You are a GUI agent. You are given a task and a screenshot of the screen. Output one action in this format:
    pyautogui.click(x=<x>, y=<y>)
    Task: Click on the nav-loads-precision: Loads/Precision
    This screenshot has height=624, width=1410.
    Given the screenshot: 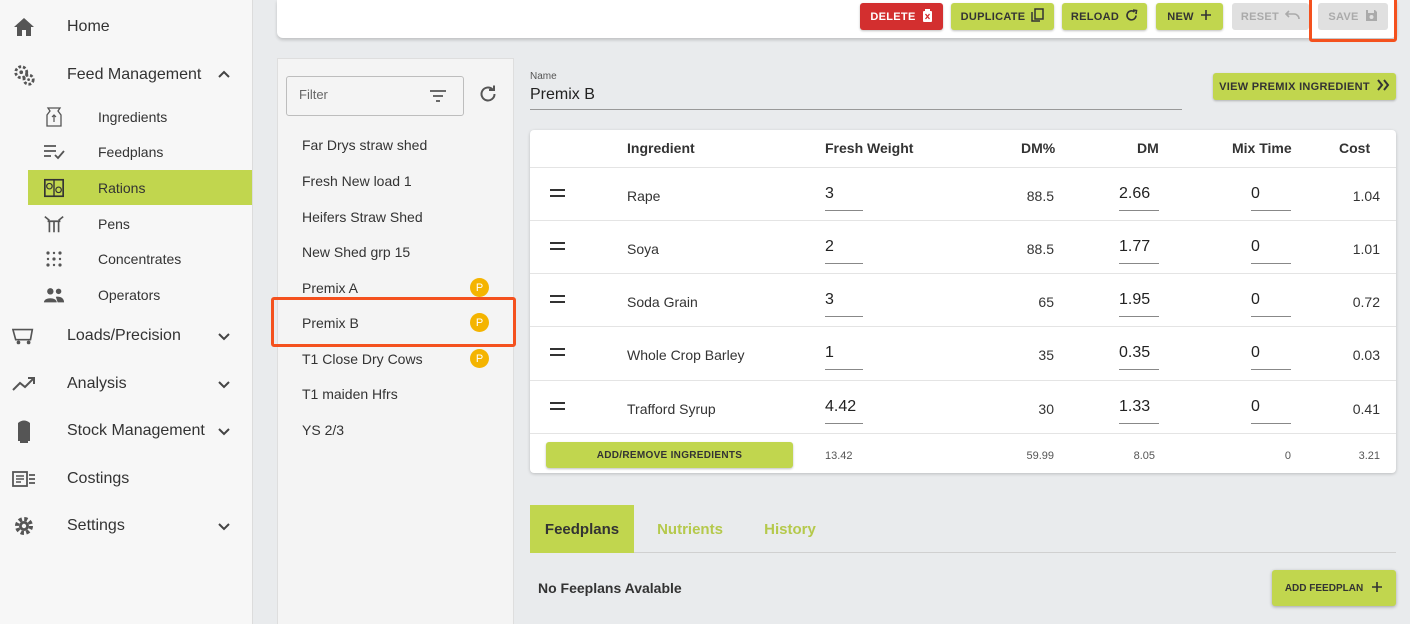 What is the action you would take?
    pyautogui.click(x=126, y=336)
    